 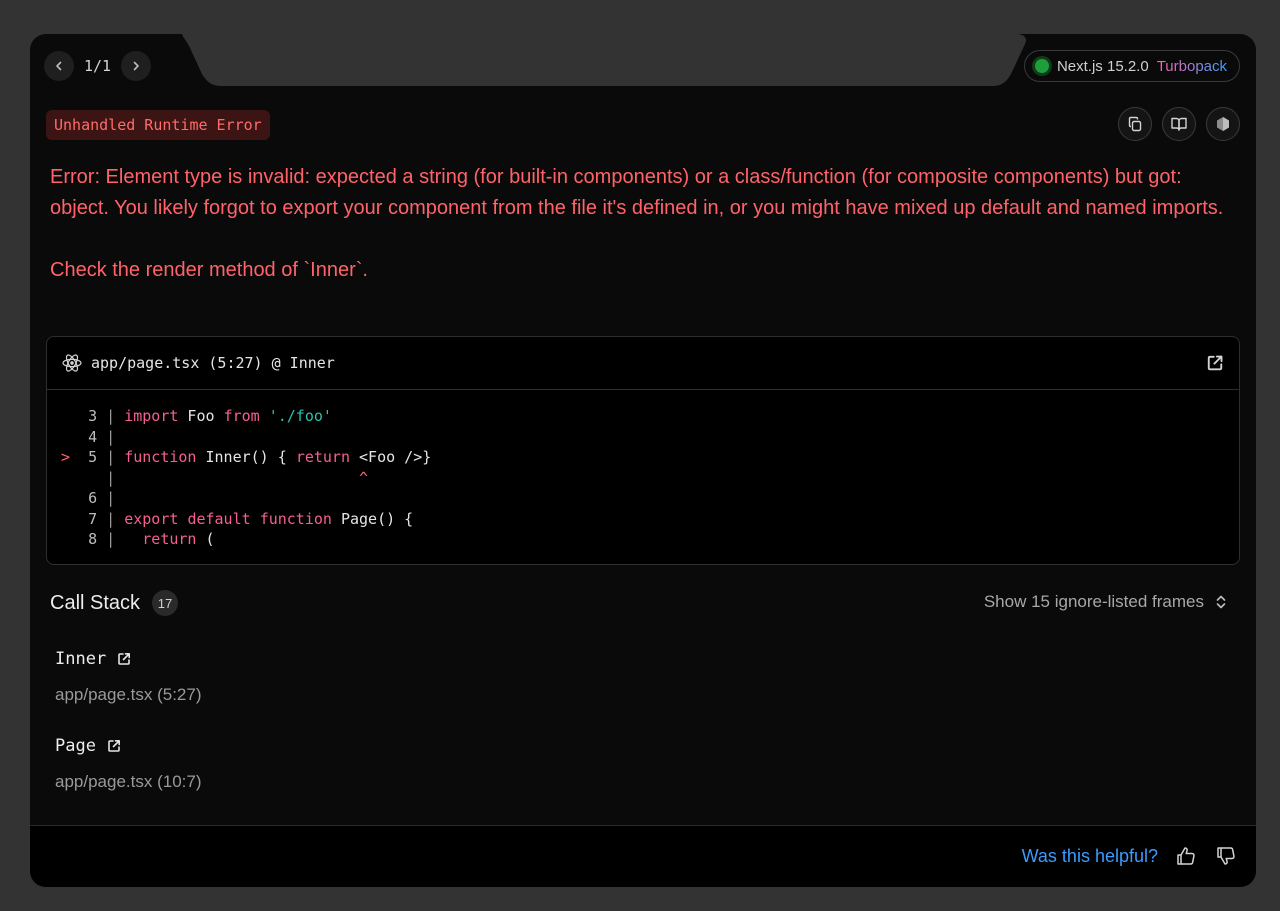 I want to click on line-number: 4, so click(x=88, y=436).